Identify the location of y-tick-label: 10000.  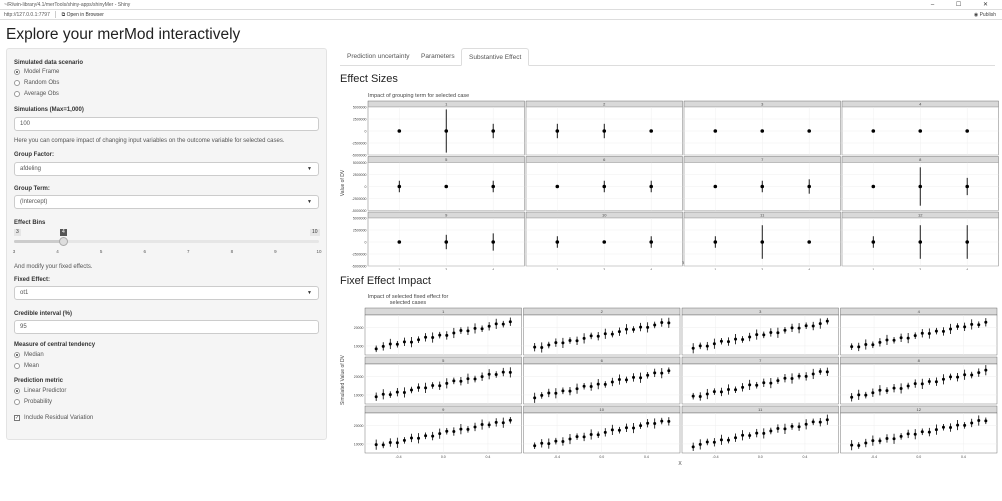
(359, 444).